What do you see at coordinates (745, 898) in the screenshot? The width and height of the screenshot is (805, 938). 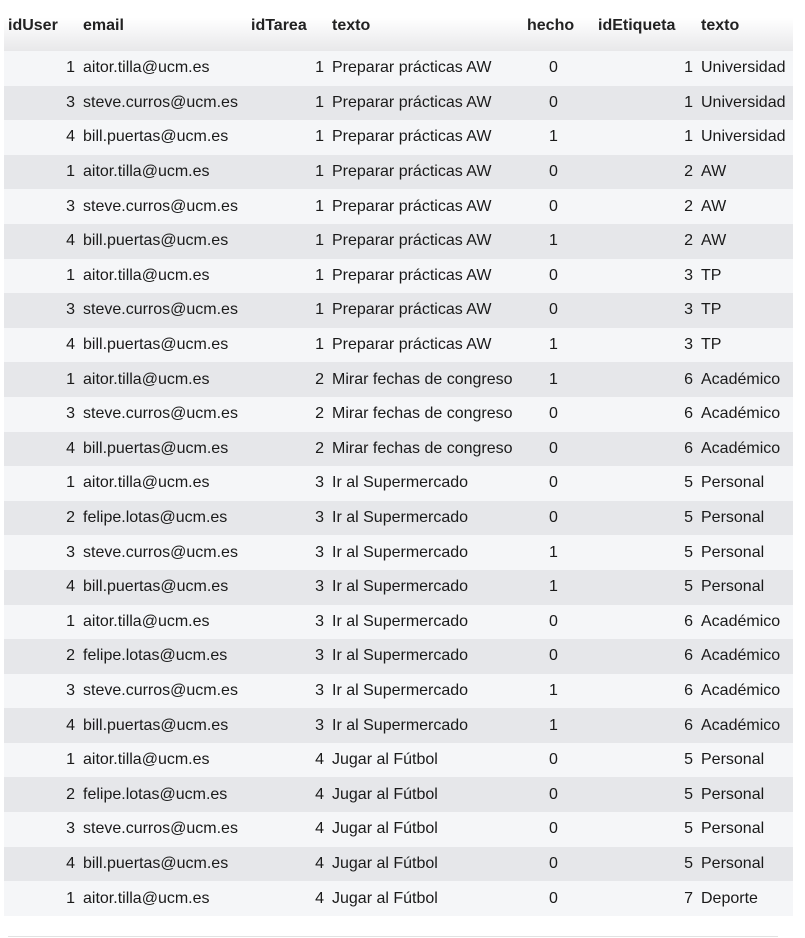 I see `cell-texto-etiqueta: Deporte` at bounding box center [745, 898].